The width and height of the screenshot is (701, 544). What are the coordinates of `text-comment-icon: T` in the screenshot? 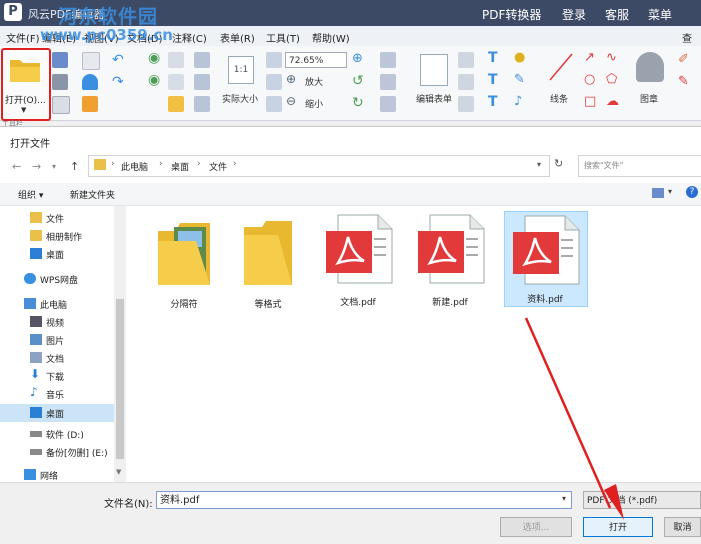 It's located at (493, 102).